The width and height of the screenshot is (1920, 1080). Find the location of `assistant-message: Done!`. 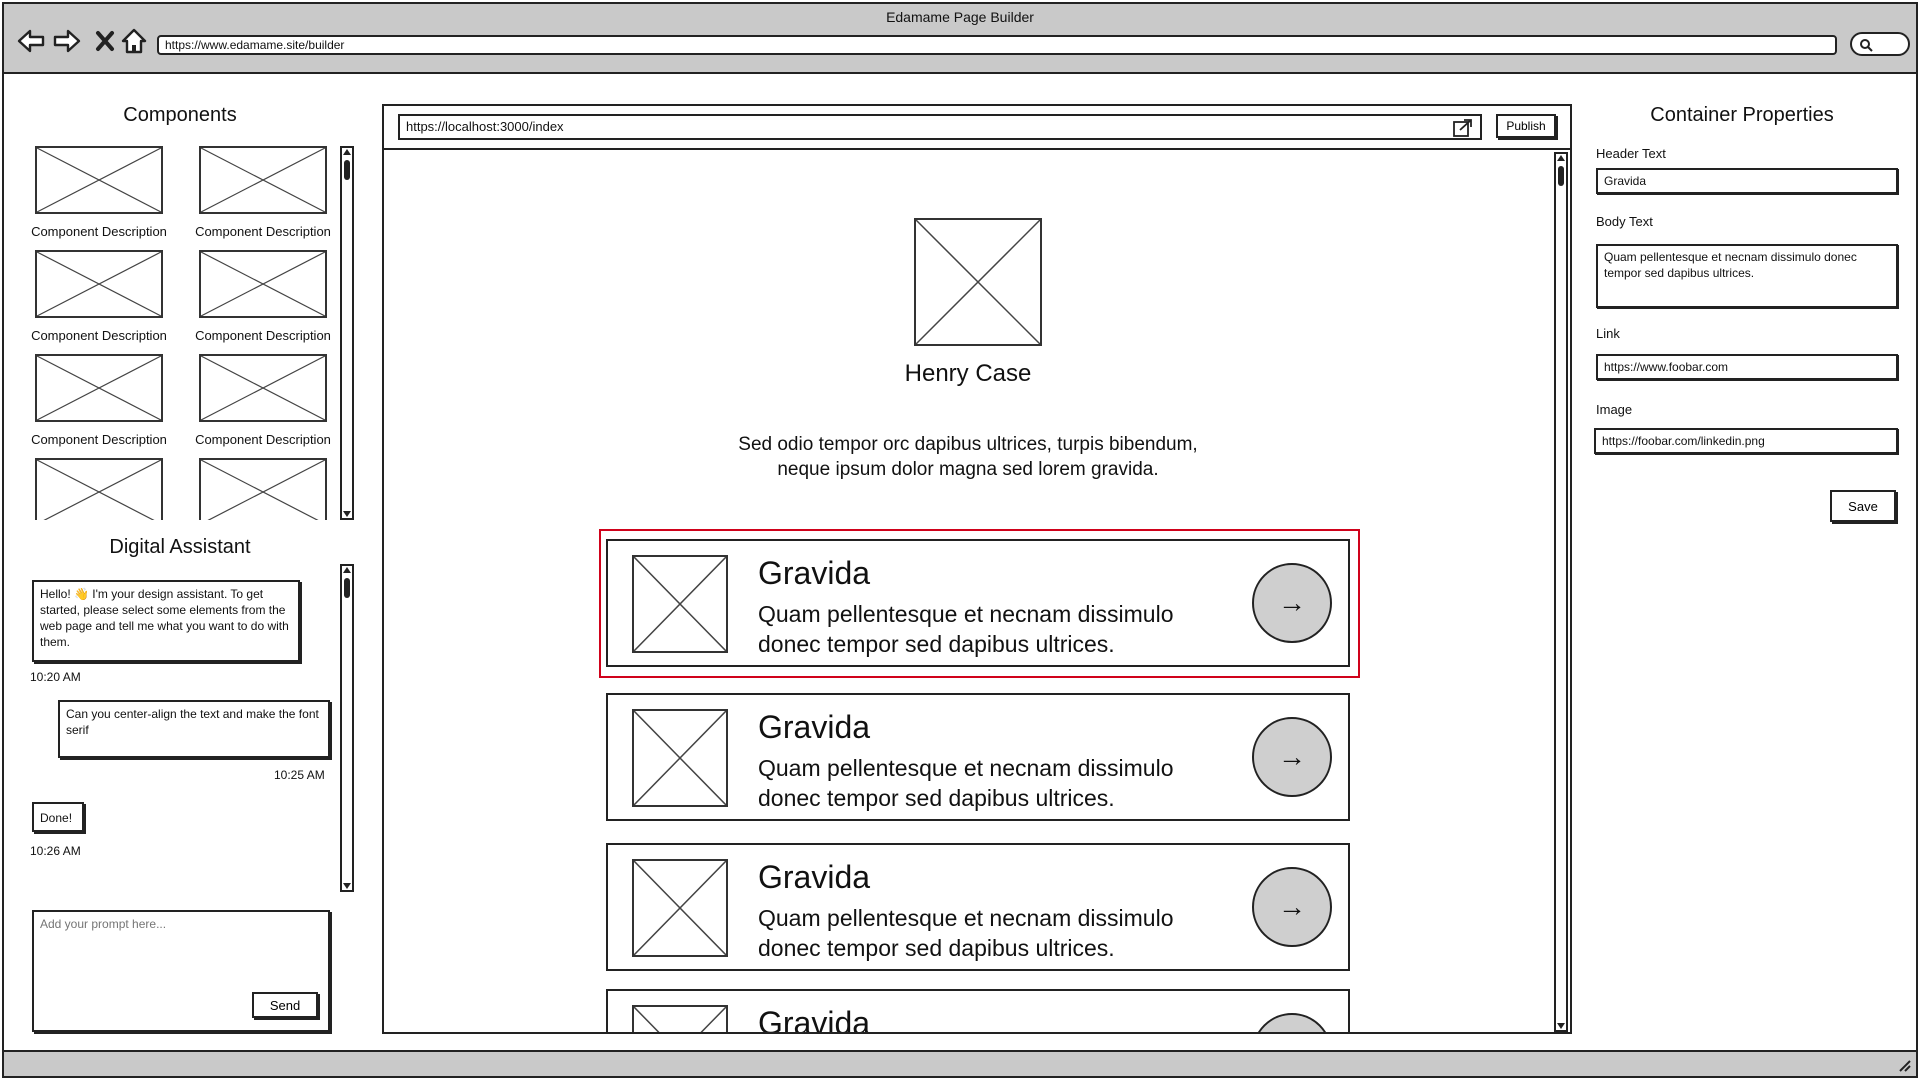

assistant-message: Done! is located at coordinates (58, 817).